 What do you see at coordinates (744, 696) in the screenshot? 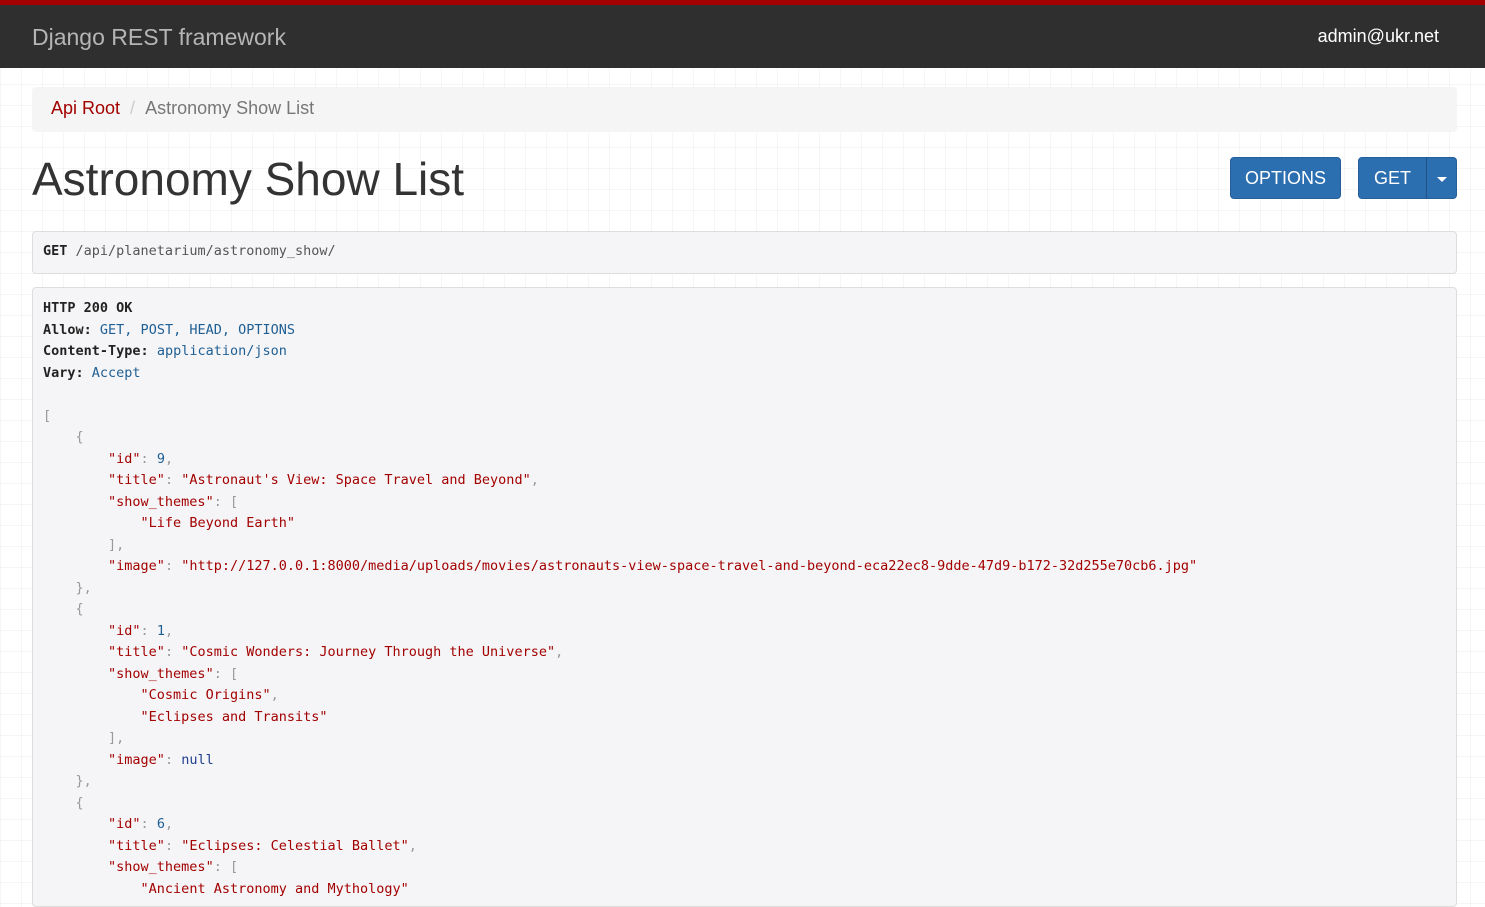
I see `json-line: "Cosmic Origins",` at bounding box center [744, 696].